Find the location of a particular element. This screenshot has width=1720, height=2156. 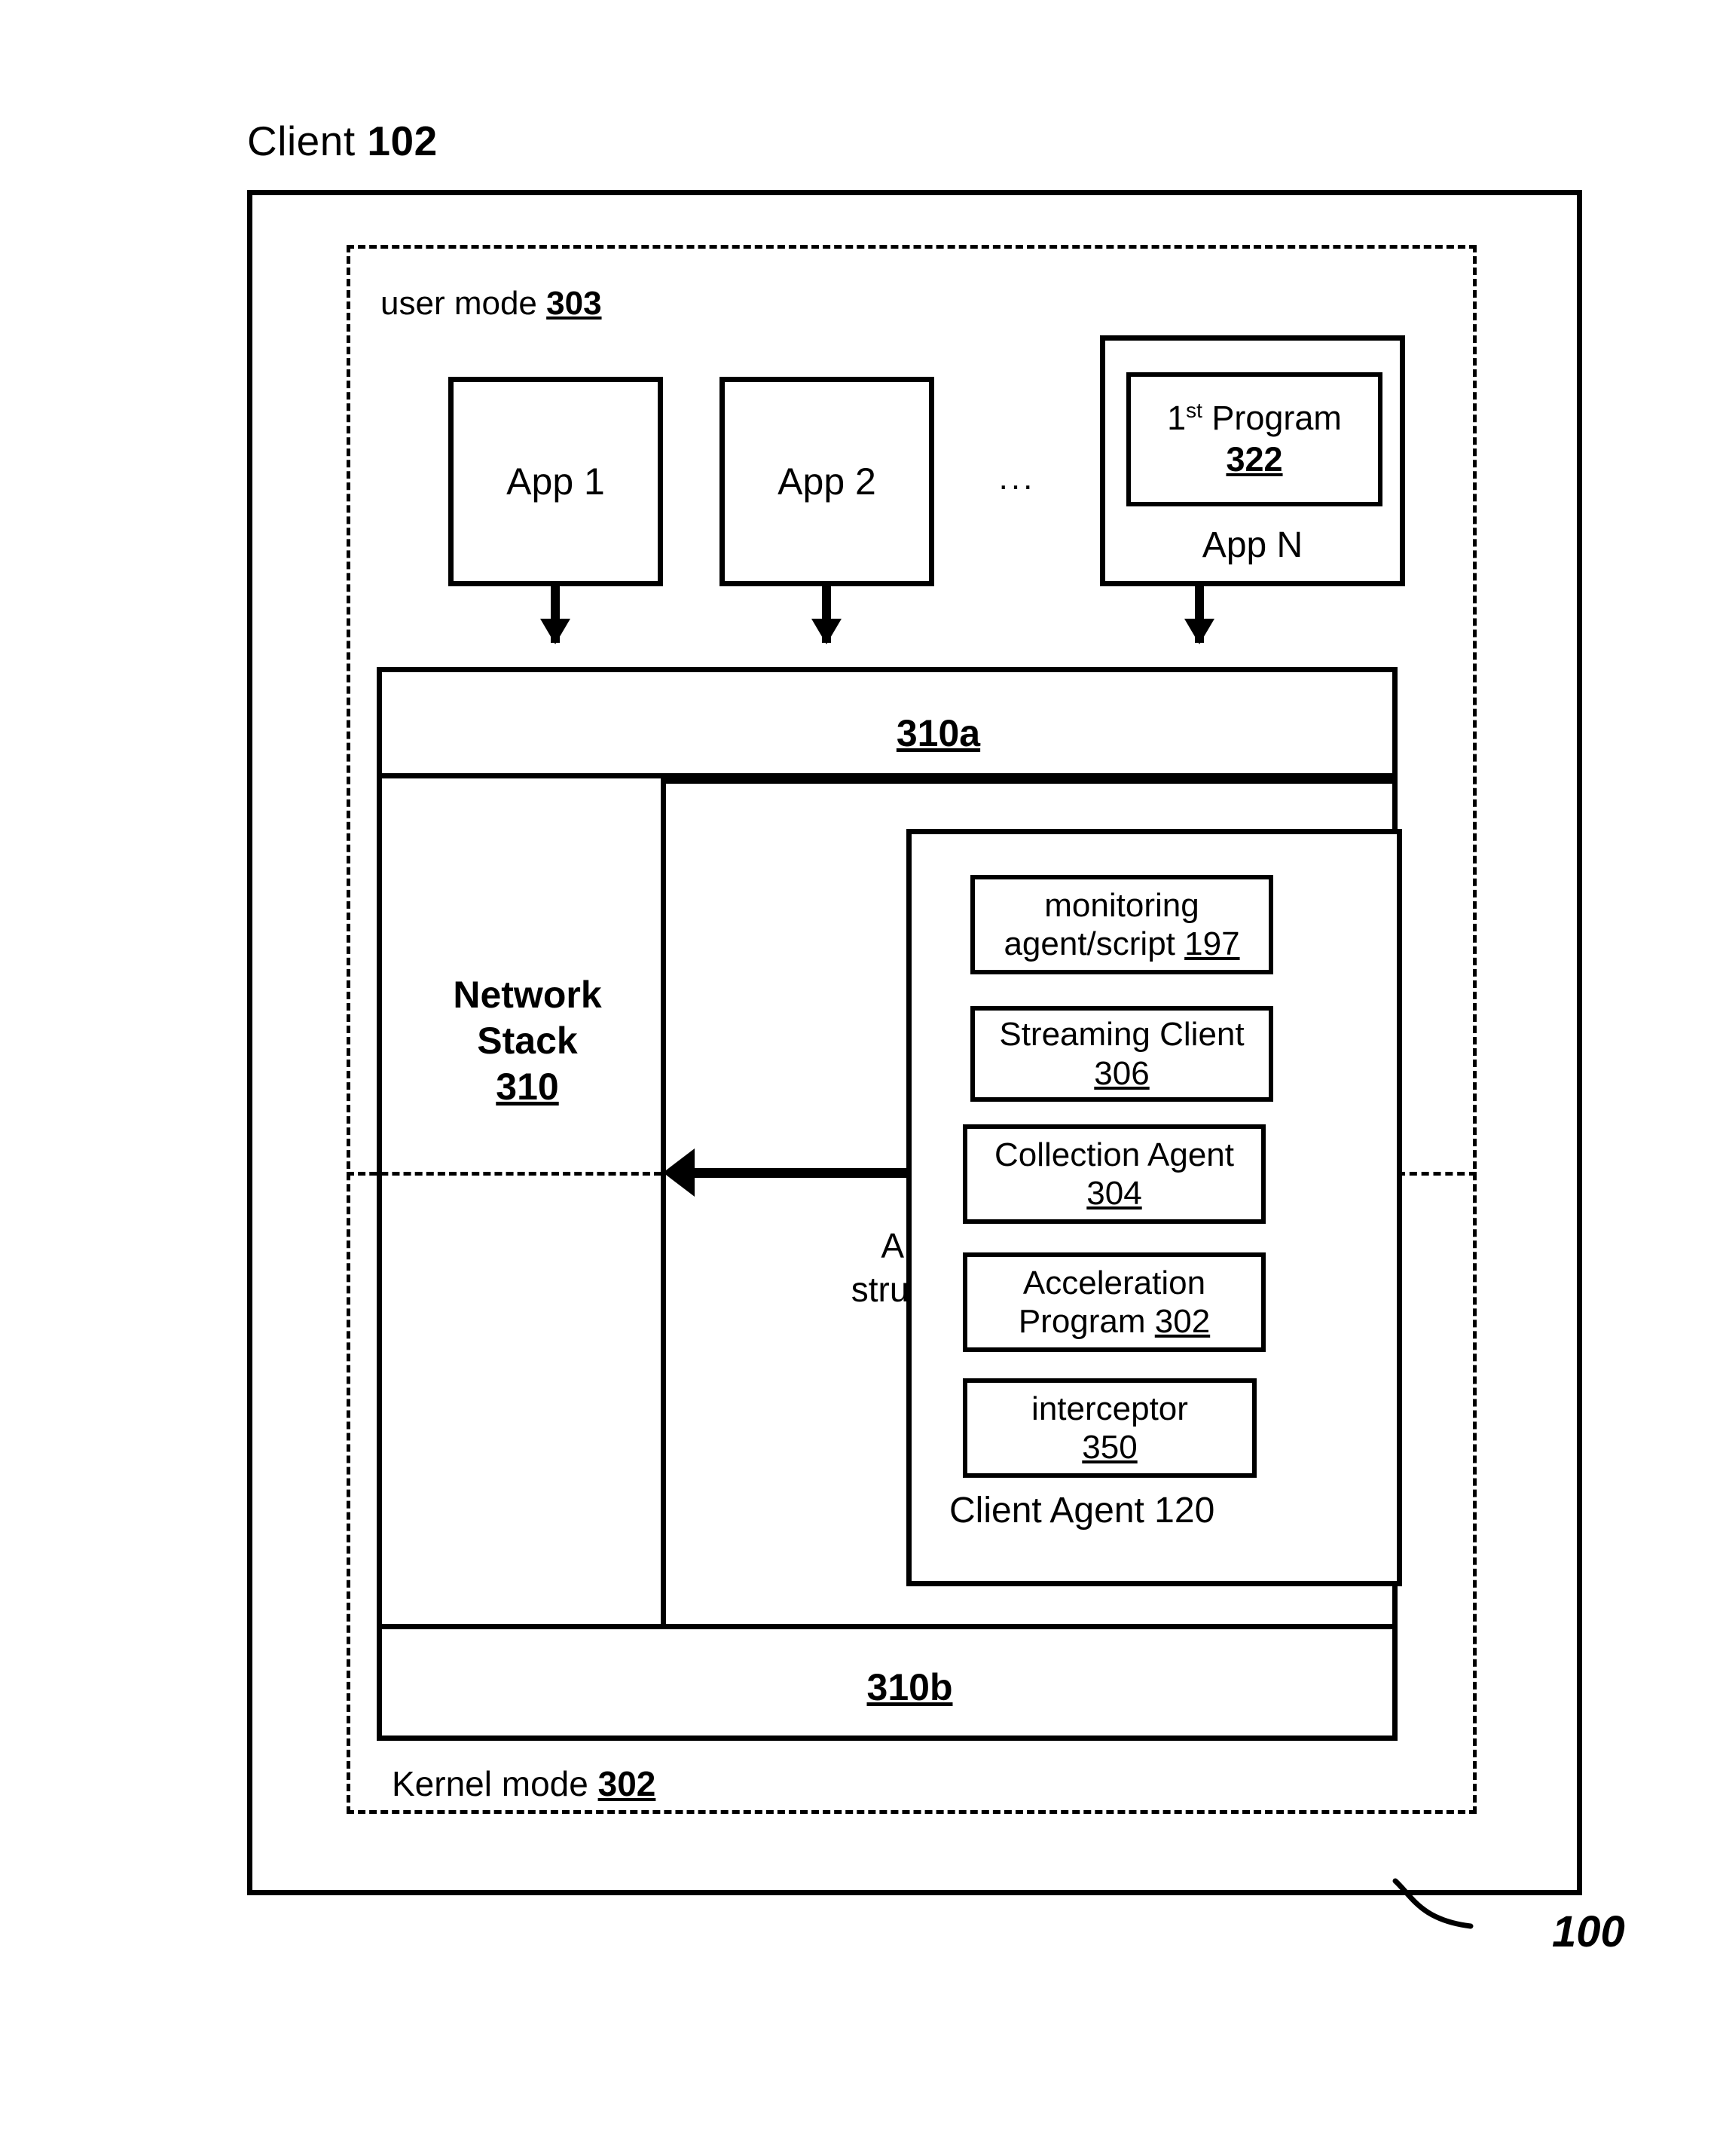

acceleration-program-box: Acceleration Program 302 is located at coordinates (1114, 1302).